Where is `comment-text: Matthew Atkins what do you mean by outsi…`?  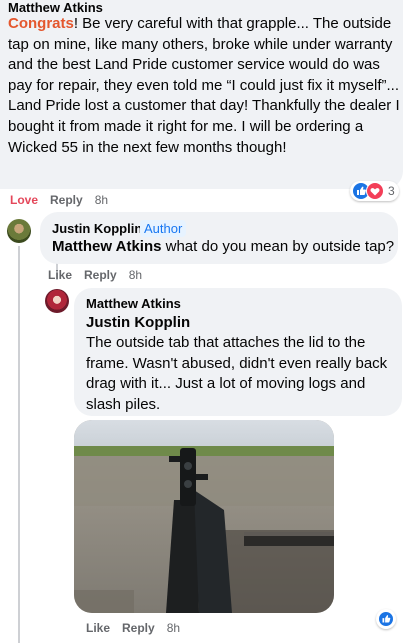 comment-text: Matthew Atkins what do you mean by outsi… is located at coordinates (223, 246).